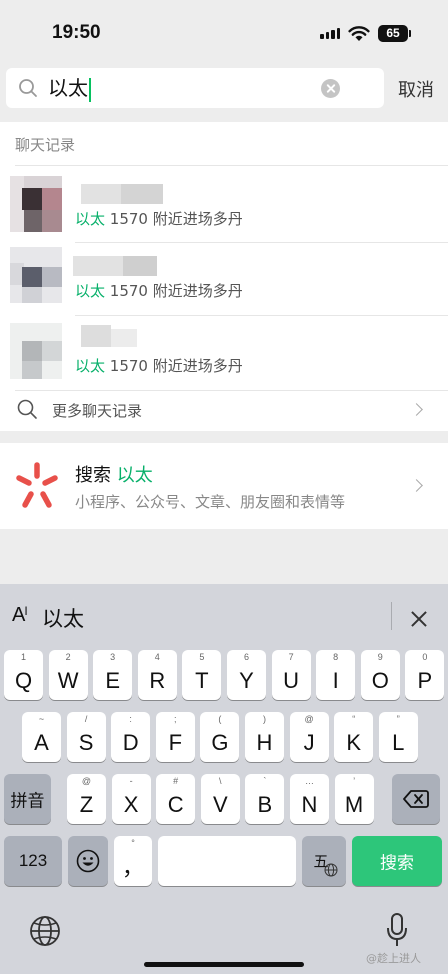 This screenshot has width=448, height=974. What do you see at coordinates (265, 799) in the screenshot?
I see `key-b: ` B` at bounding box center [265, 799].